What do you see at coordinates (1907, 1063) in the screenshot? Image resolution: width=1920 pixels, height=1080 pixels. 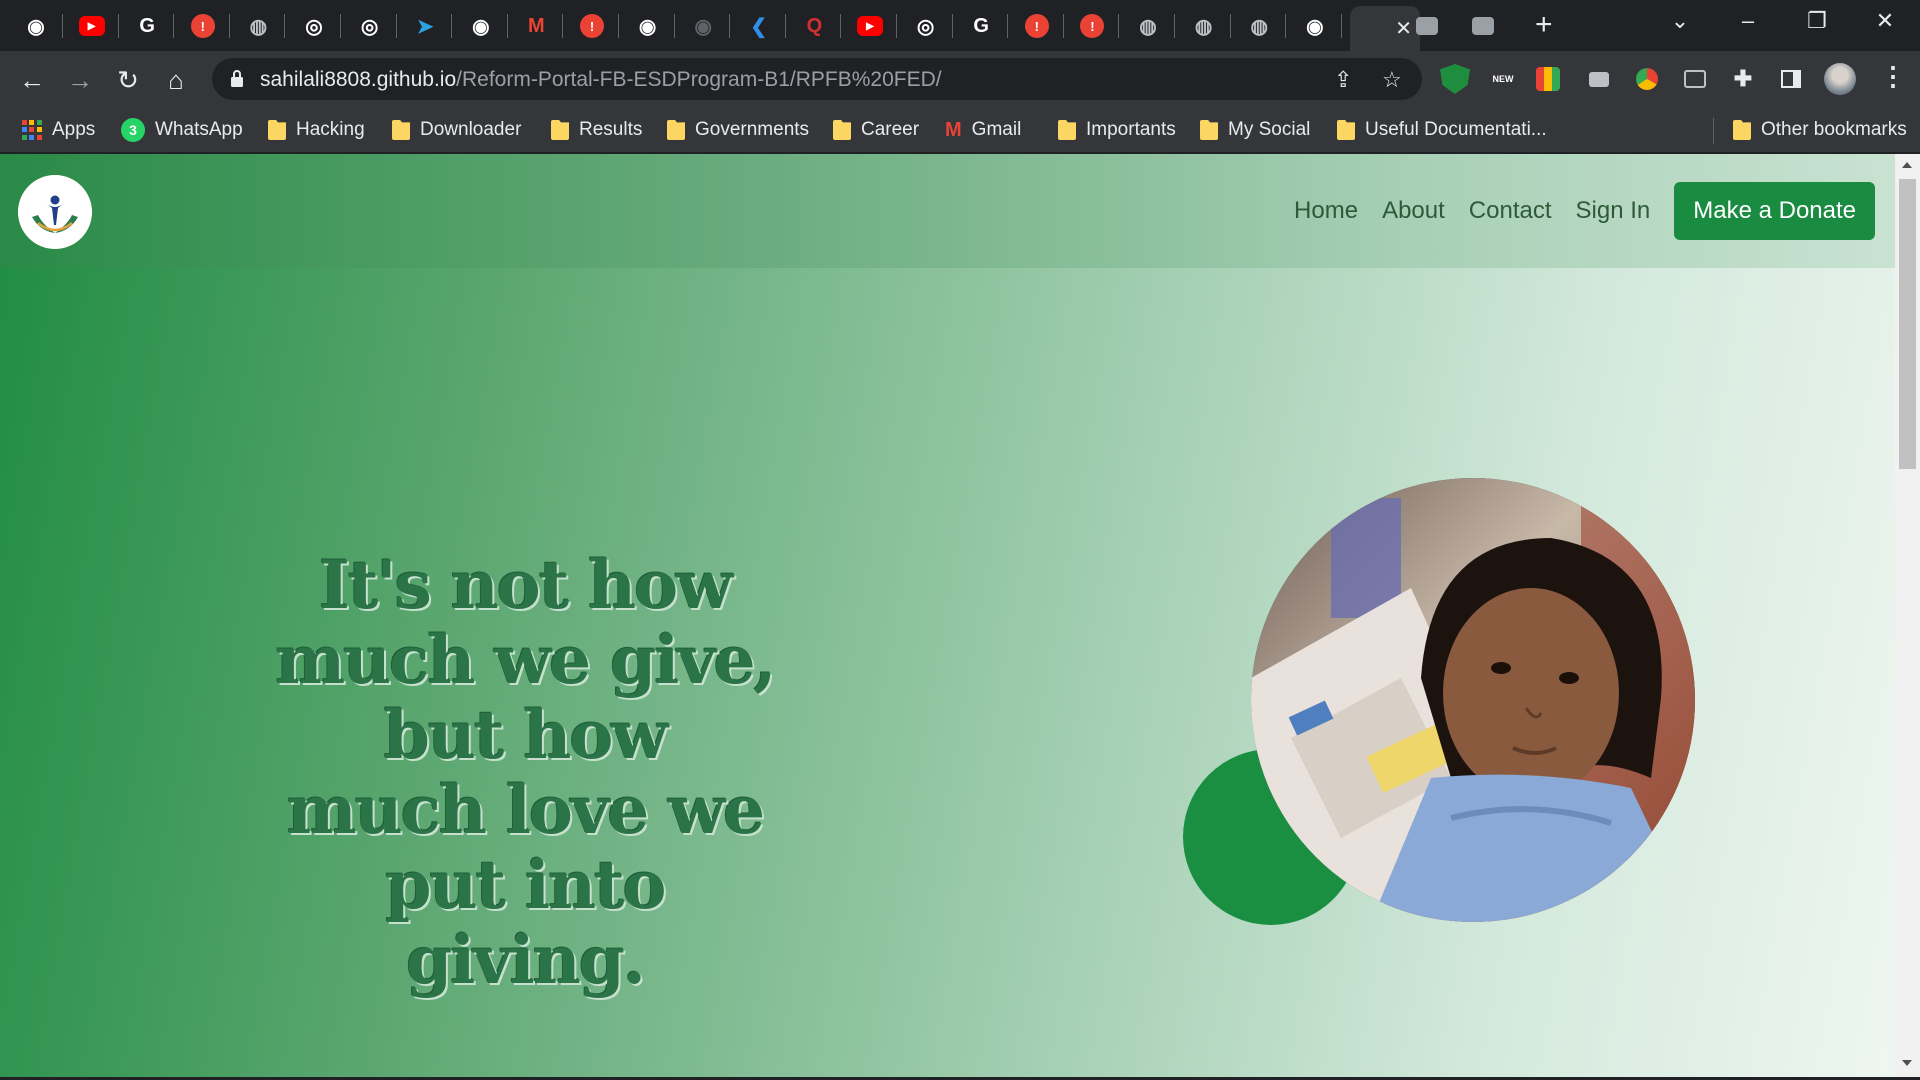 I see `scroll-down-arrow-icon` at bounding box center [1907, 1063].